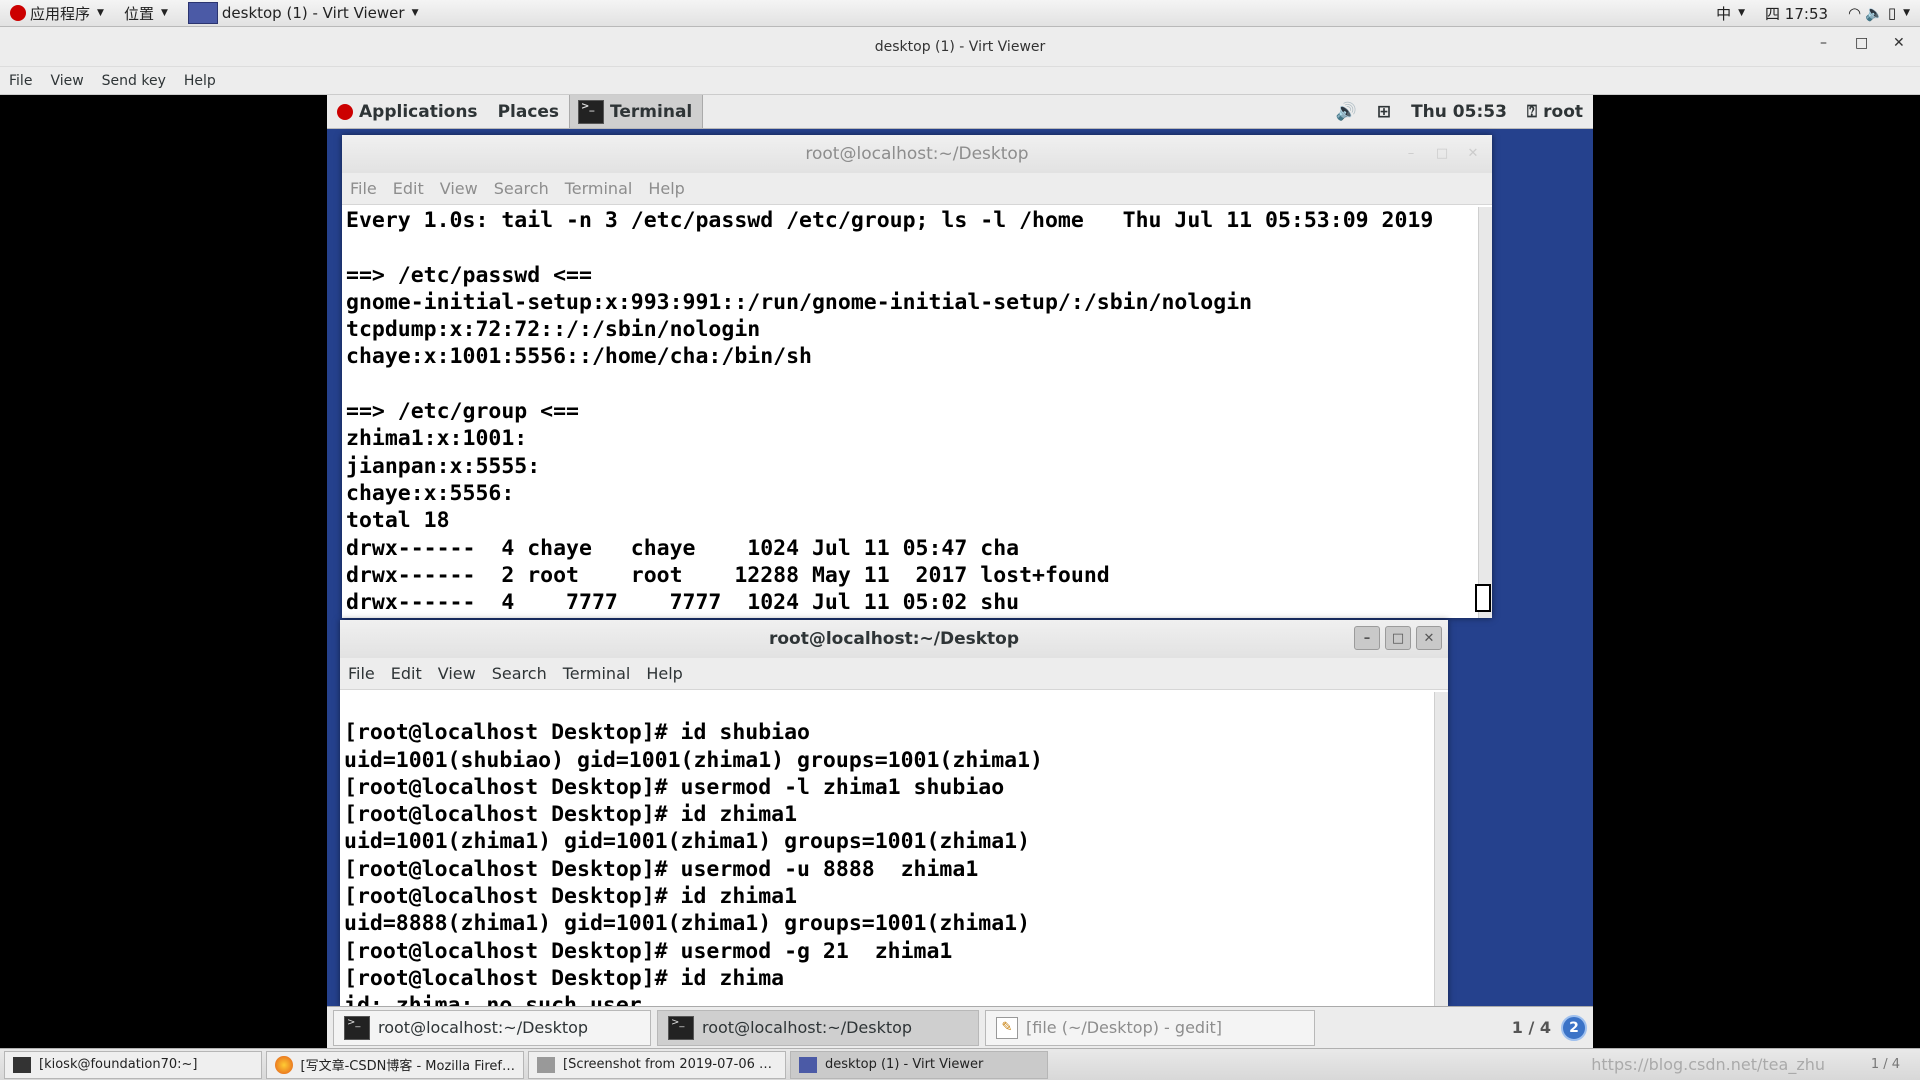 This screenshot has height=1080, width=1920. I want to click on viewer-menu-view: View, so click(66, 81).